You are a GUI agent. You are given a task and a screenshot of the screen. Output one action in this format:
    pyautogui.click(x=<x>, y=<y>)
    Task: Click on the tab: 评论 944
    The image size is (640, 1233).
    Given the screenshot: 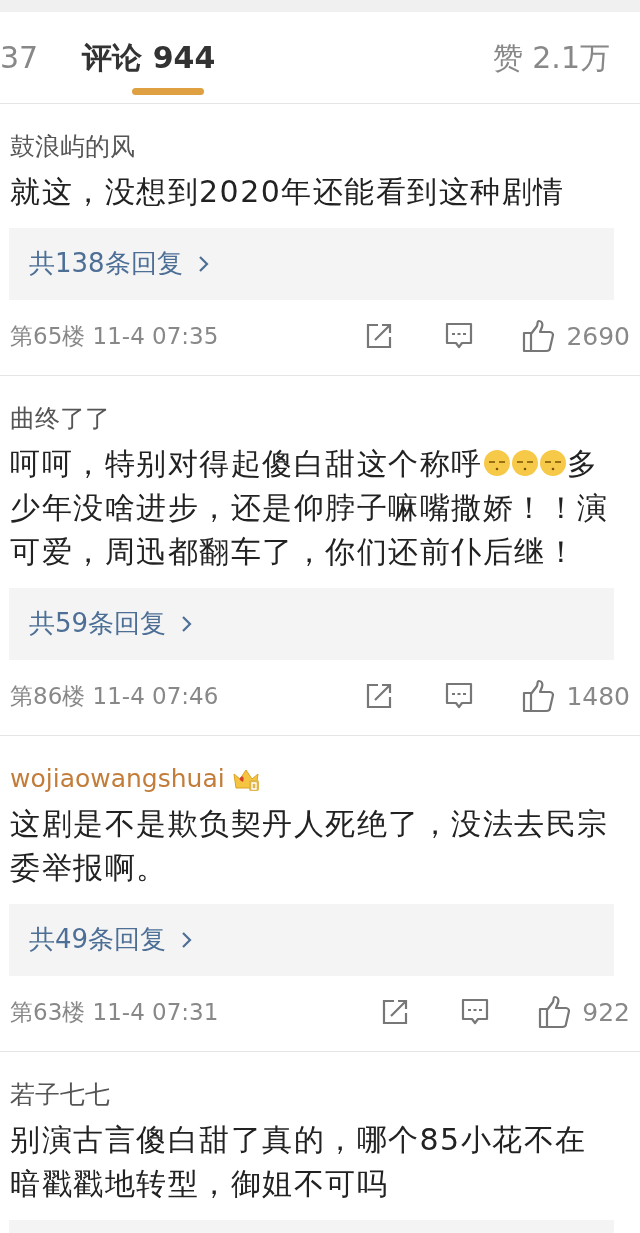 What is the action you would take?
    pyautogui.click(x=149, y=57)
    